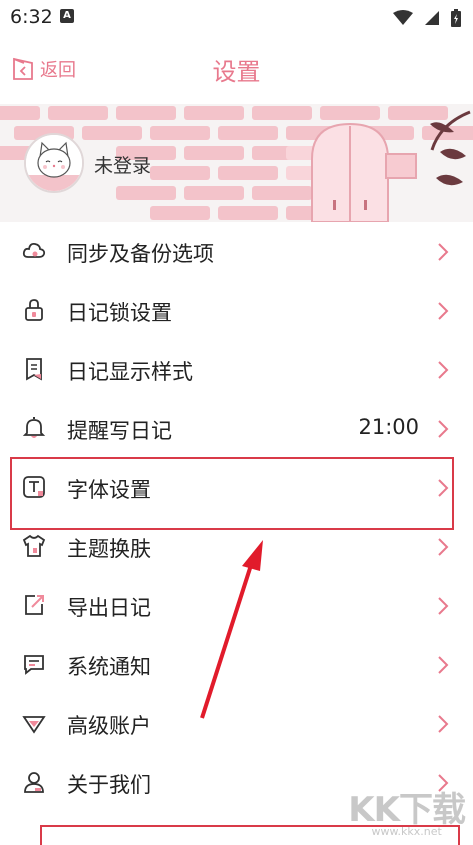 This screenshot has width=473, height=845. I want to click on watermark: KK下载 www.kkx.net, so click(407, 810).